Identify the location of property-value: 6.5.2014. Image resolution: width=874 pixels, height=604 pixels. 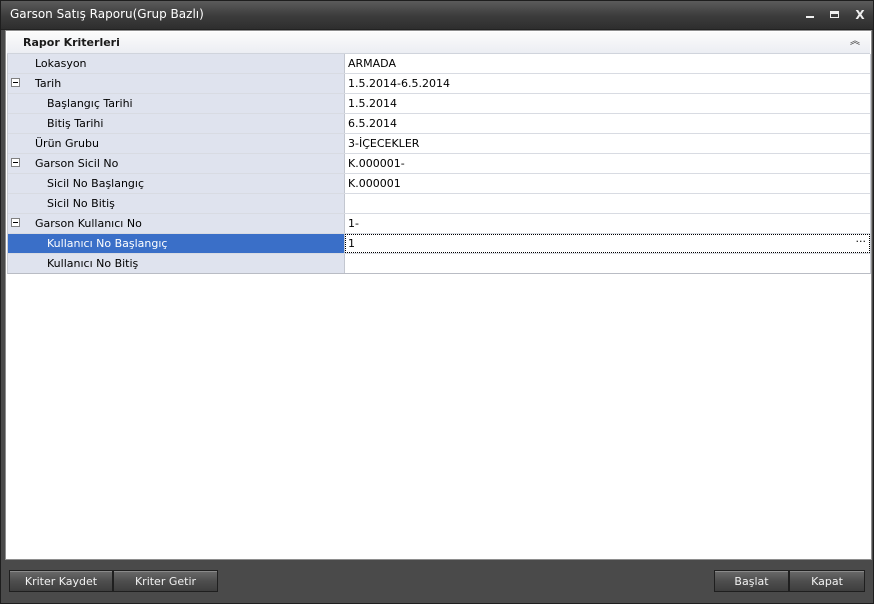
(372, 123).